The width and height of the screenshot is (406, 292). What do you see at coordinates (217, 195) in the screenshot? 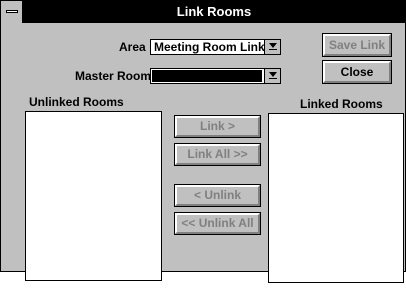
I see `unlink-button: < Unlink` at bounding box center [217, 195].